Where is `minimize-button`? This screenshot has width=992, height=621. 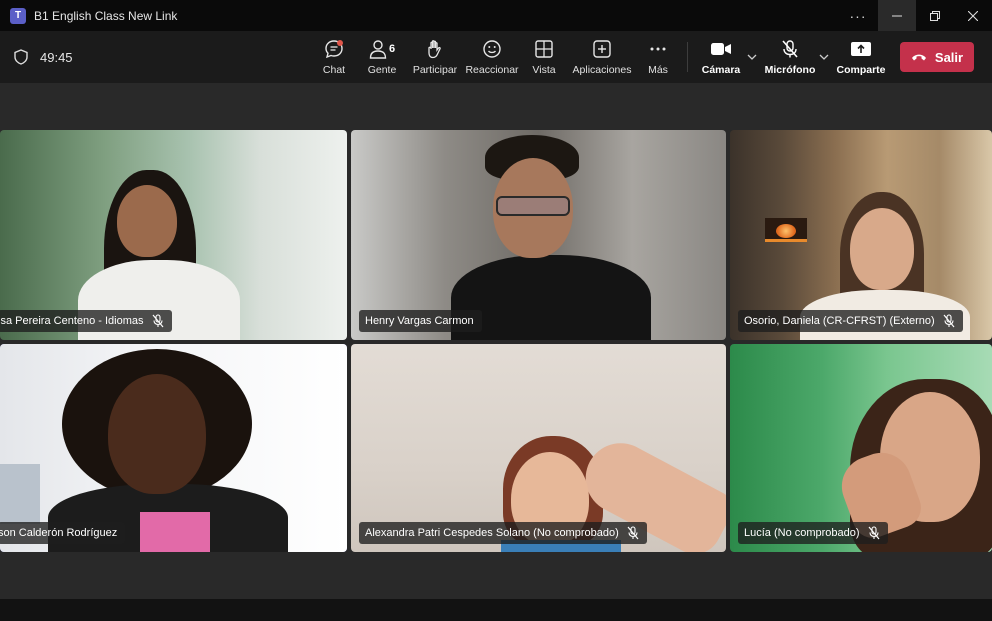
minimize-button is located at coordinates (897, 15).